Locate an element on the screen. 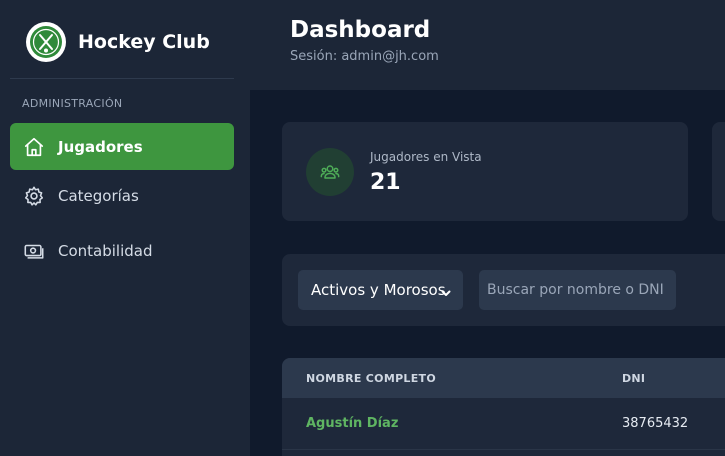 Image resolution: width=725 pixels, height=456 pixels. sidebar-item-jugadores: Jugadores is located at coordinates (122, 146).